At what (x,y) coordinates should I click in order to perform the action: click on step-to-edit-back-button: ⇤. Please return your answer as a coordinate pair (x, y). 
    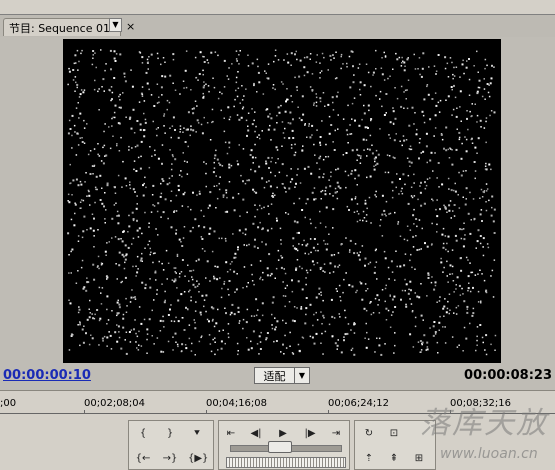
    Looking at the image, I should click on (231, 434).